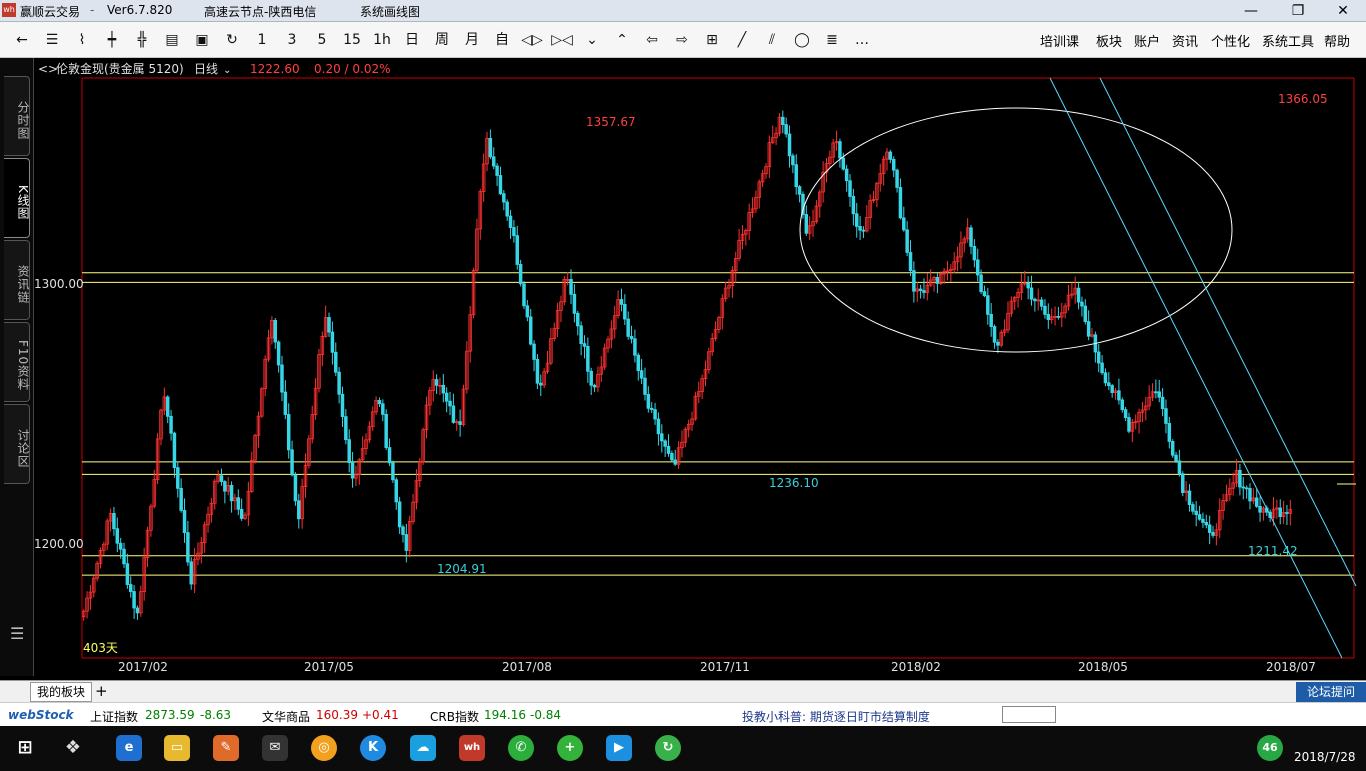  I want to click on tab-news-chain: 资讯链, so click(17, 280).